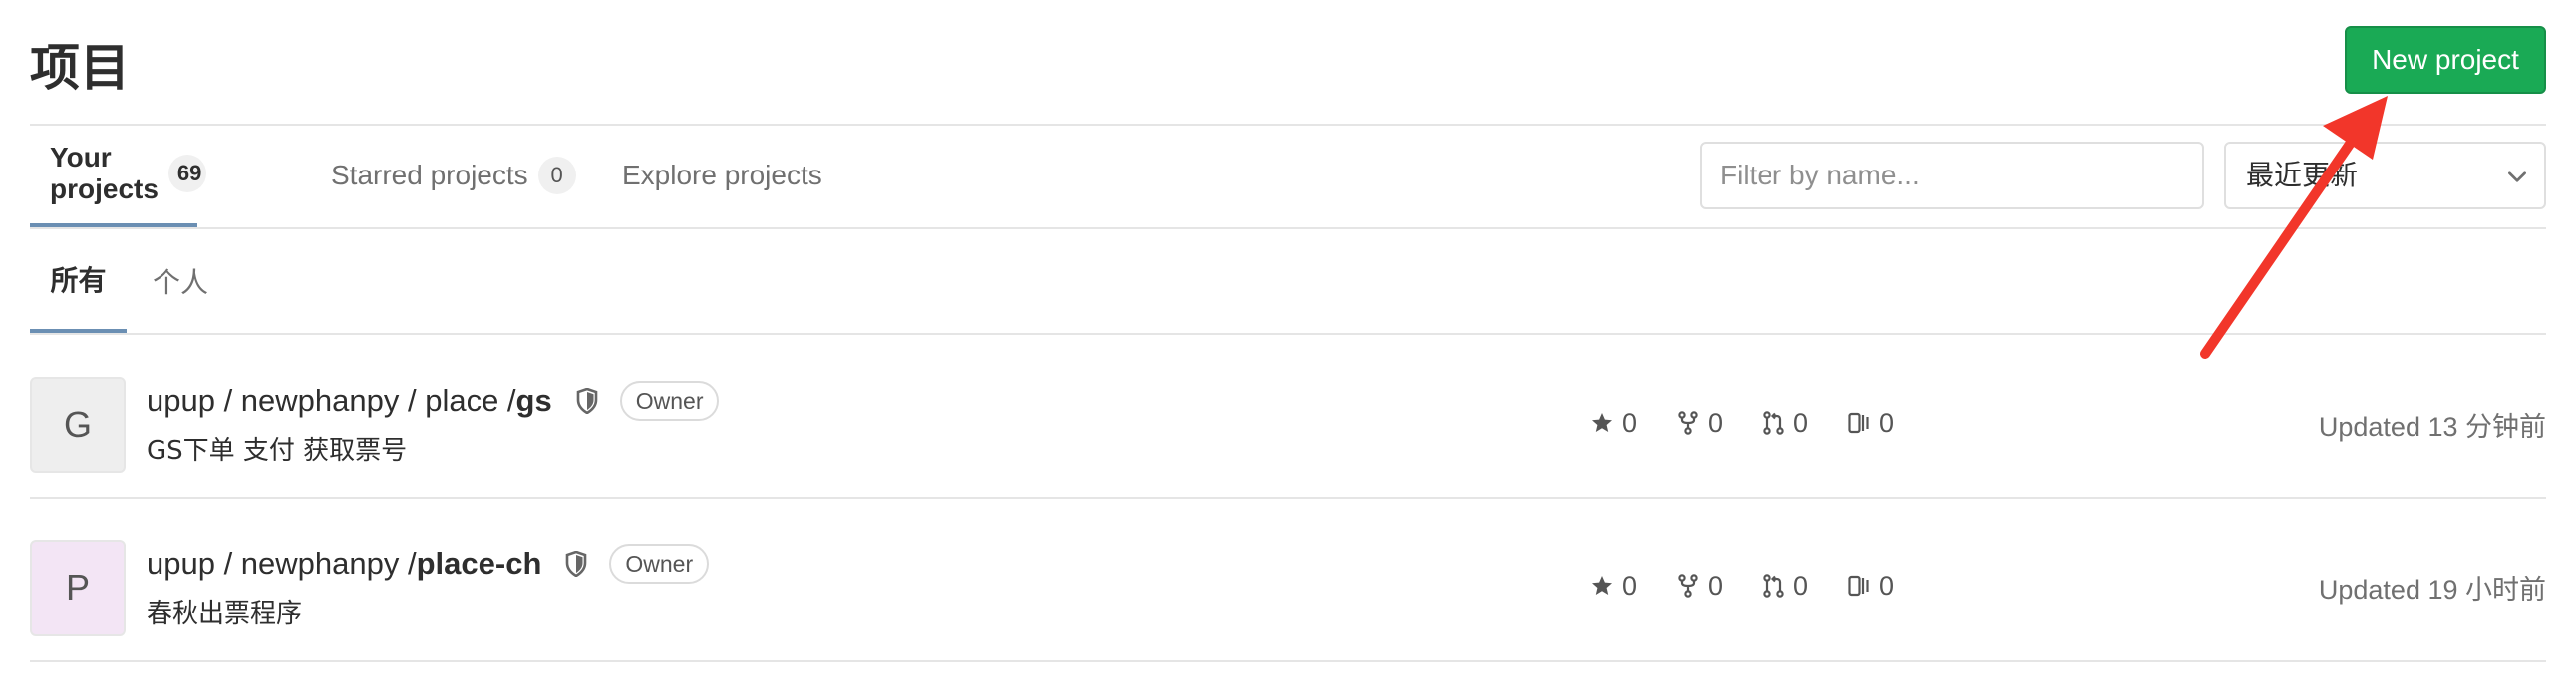  Describe the element at coordinates (78, 588) in the screenshot. I see `project-avatar: P` at that location.